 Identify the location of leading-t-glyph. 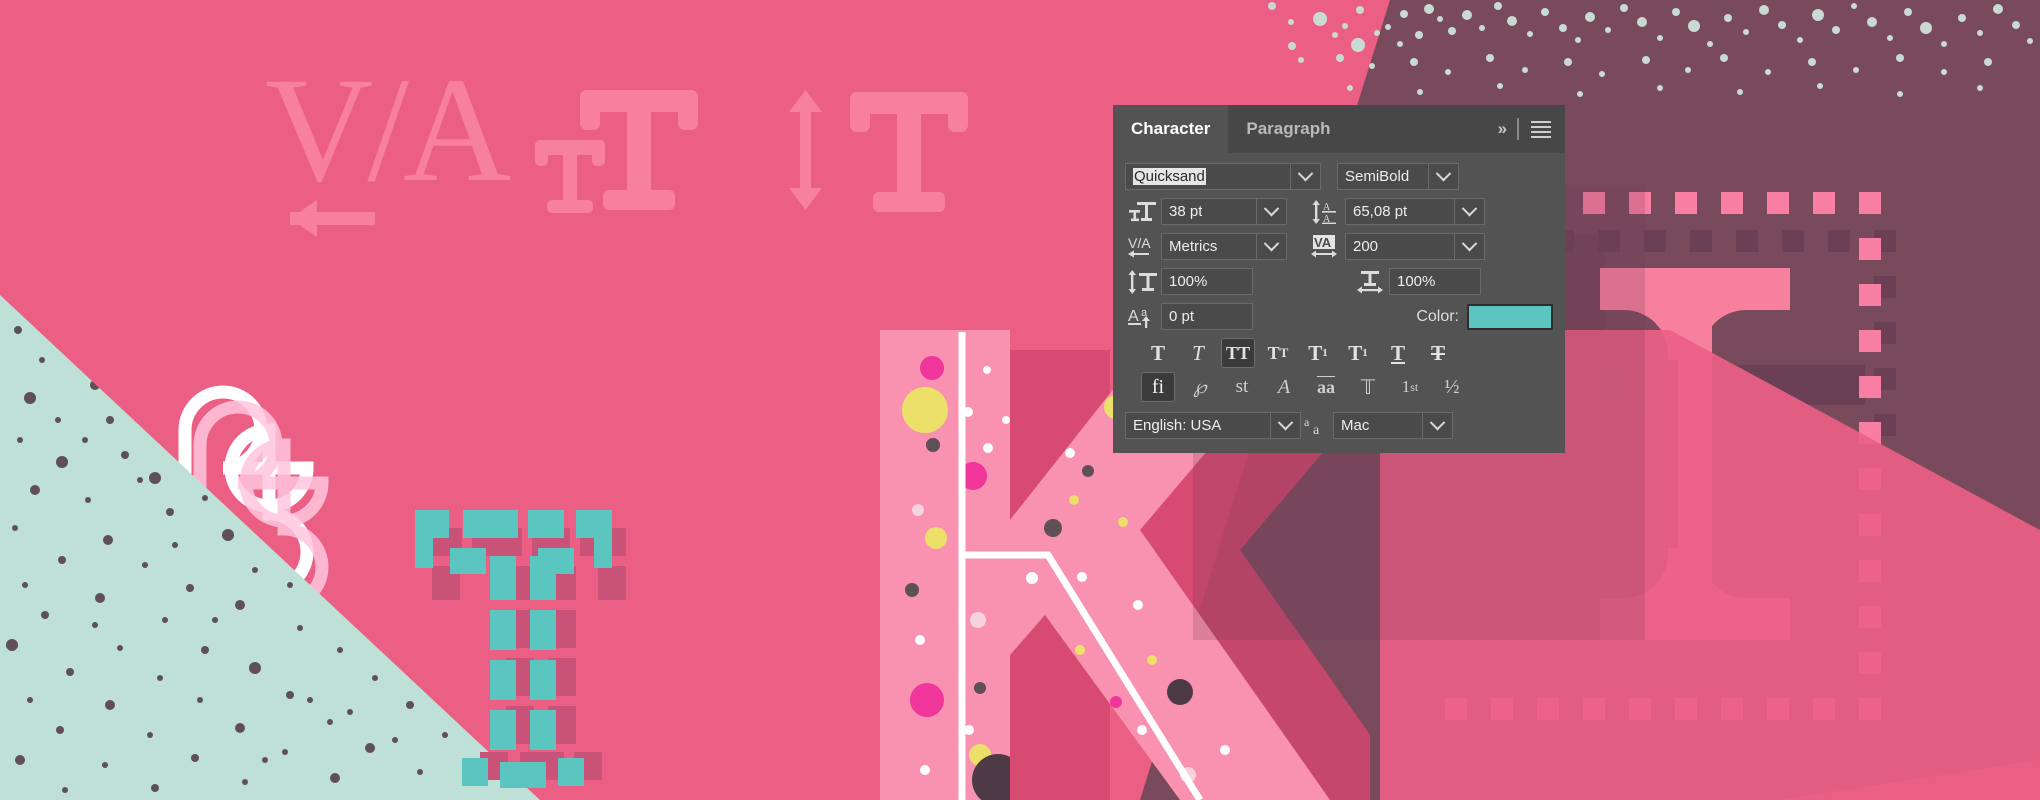
(878, 151).